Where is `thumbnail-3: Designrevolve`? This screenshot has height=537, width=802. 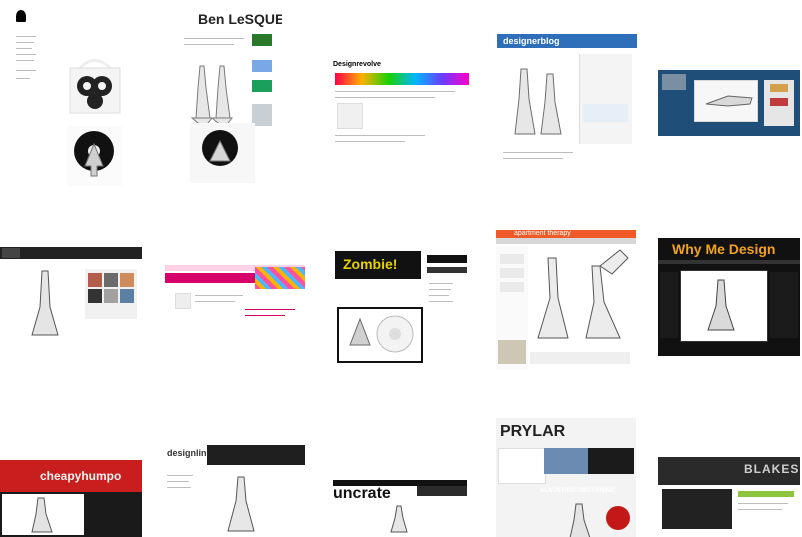
thumbnail-3: Designrevolve is located at coordinates (403, 102).